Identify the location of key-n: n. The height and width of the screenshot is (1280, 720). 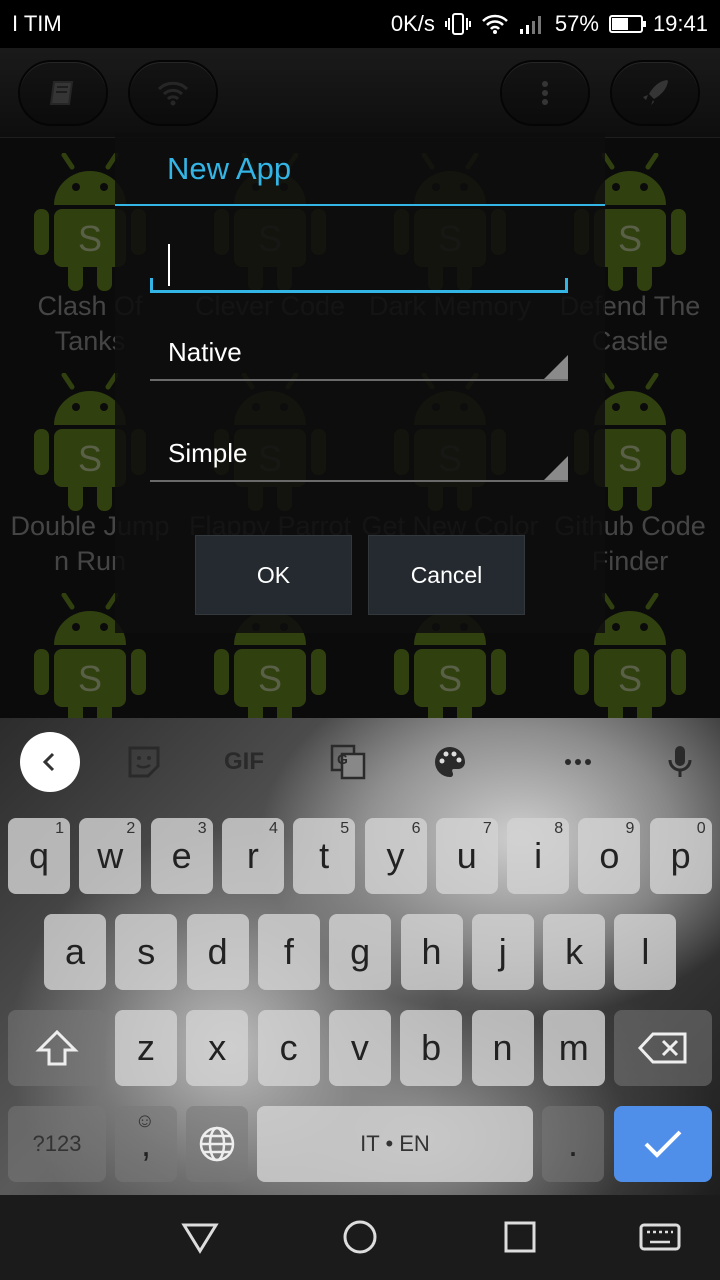
(502, 1048).